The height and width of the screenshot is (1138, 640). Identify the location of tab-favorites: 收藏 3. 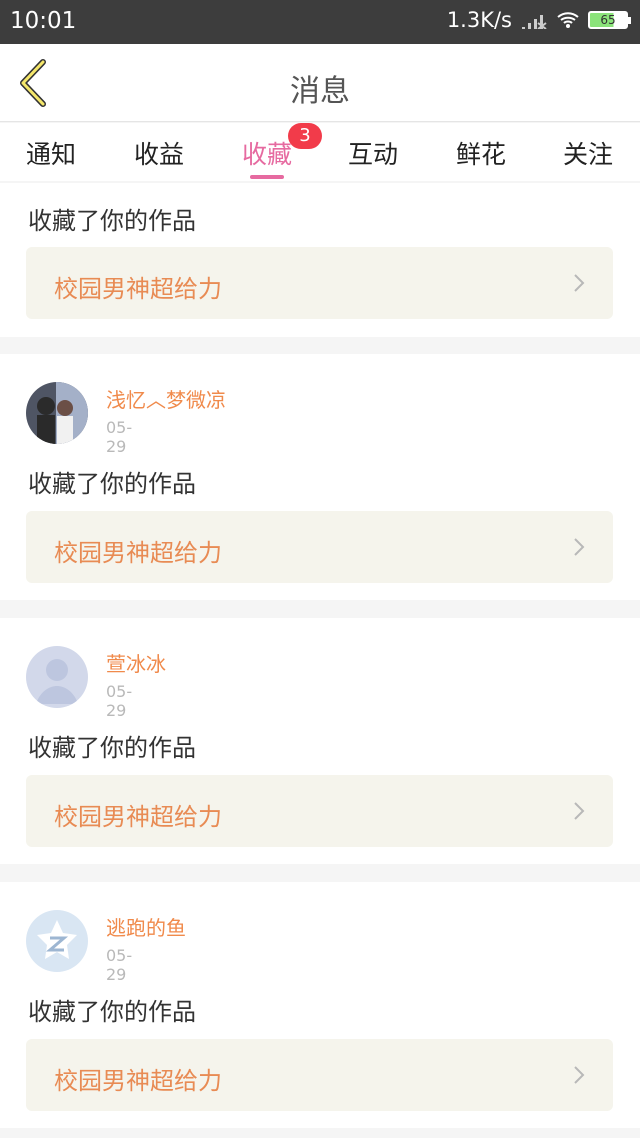
(282, 151).